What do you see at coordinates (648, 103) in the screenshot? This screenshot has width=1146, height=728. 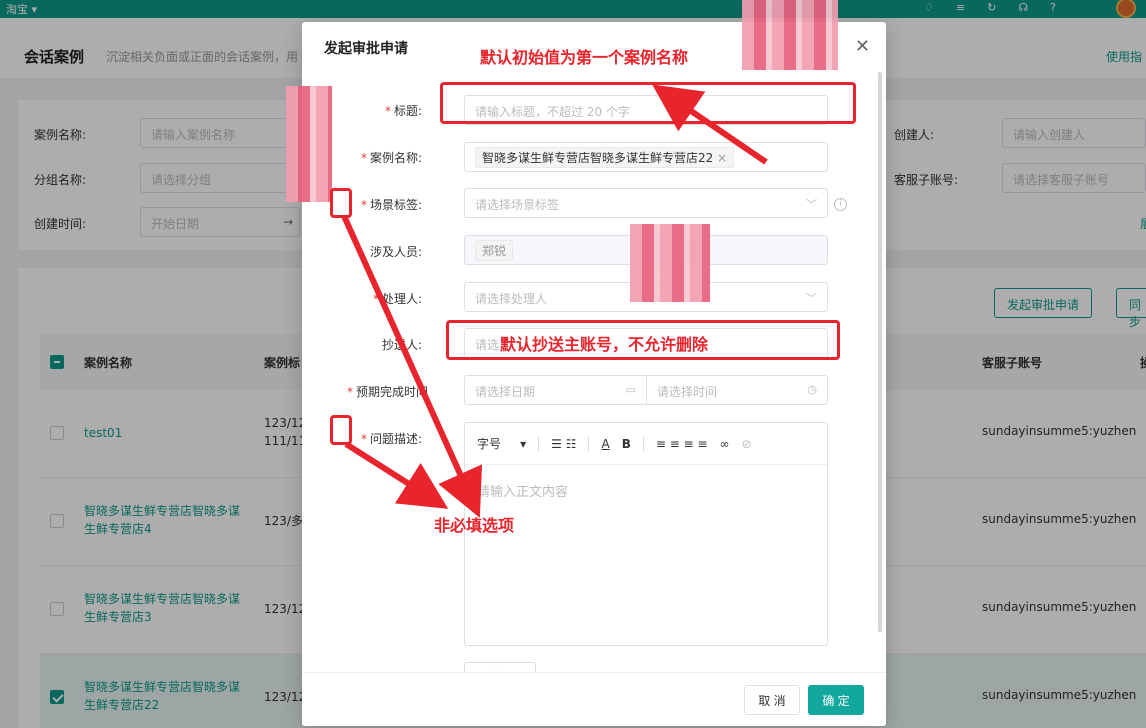 I see `annotation-box-title` at bounding box center [648, 103].